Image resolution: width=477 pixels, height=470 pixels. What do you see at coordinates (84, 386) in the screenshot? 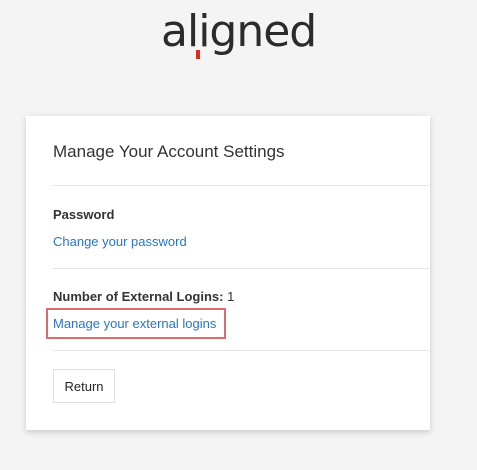
I see `return-button: Return` at bounding box center [84, 386].